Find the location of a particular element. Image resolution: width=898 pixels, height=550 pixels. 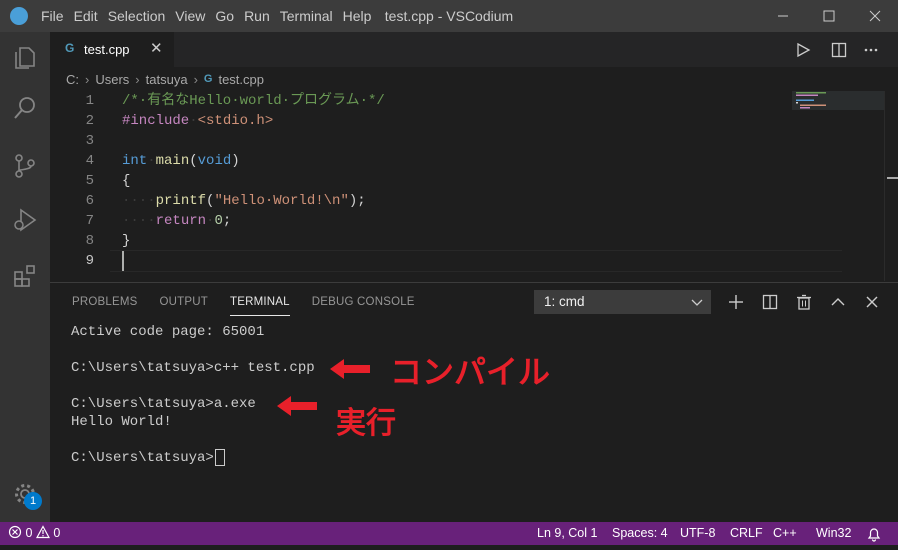

menu-help: Help is located at coordinates (357, 16).